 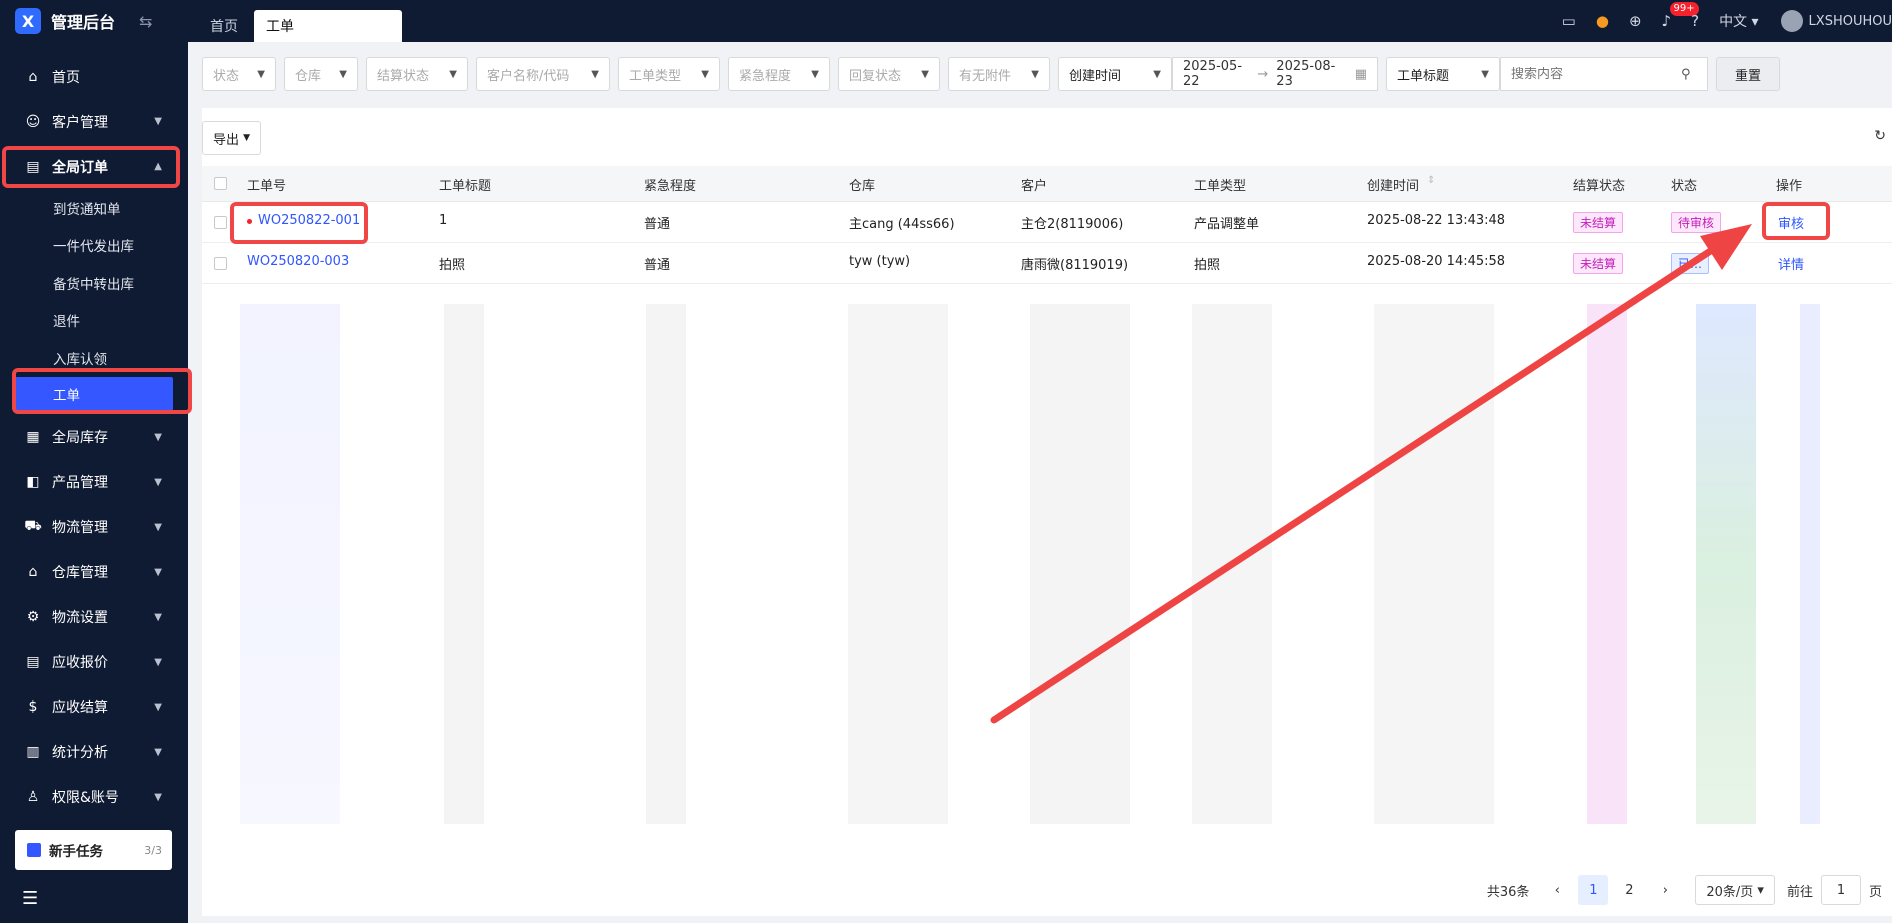 I want to click on order-icon: ▤, so click(x=33, y=166).